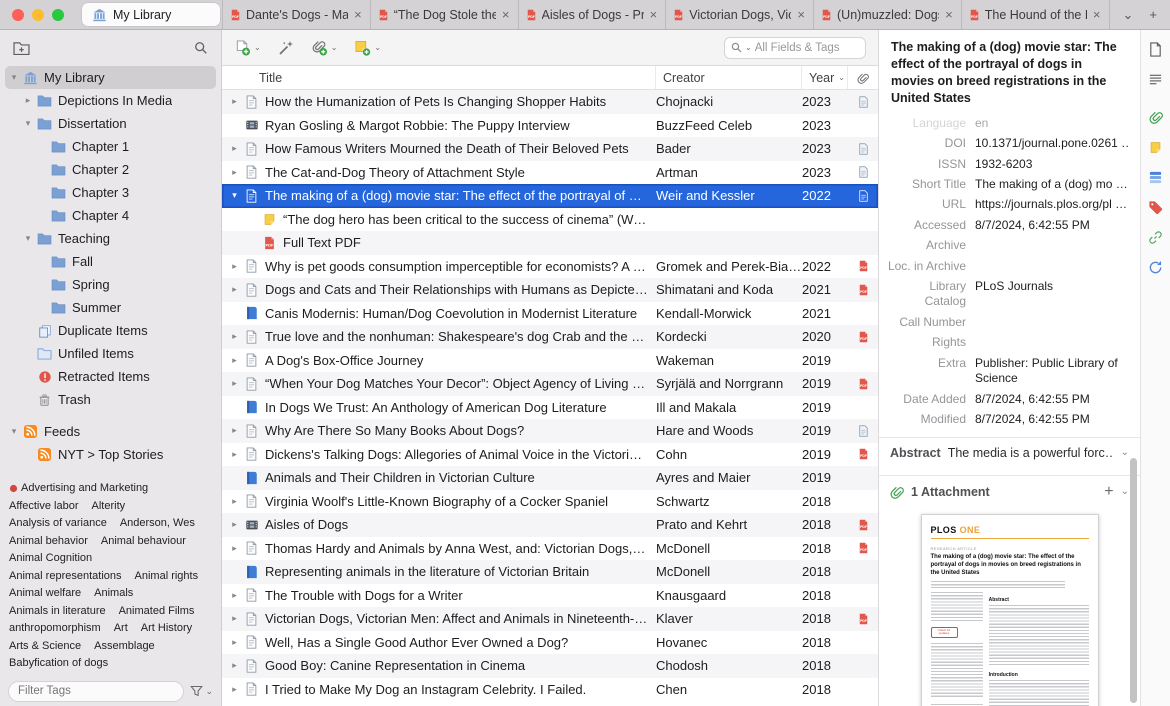  Describe the element at coordinates (58, 14) in the screenshot. I see `zoom-window-button` at that location.